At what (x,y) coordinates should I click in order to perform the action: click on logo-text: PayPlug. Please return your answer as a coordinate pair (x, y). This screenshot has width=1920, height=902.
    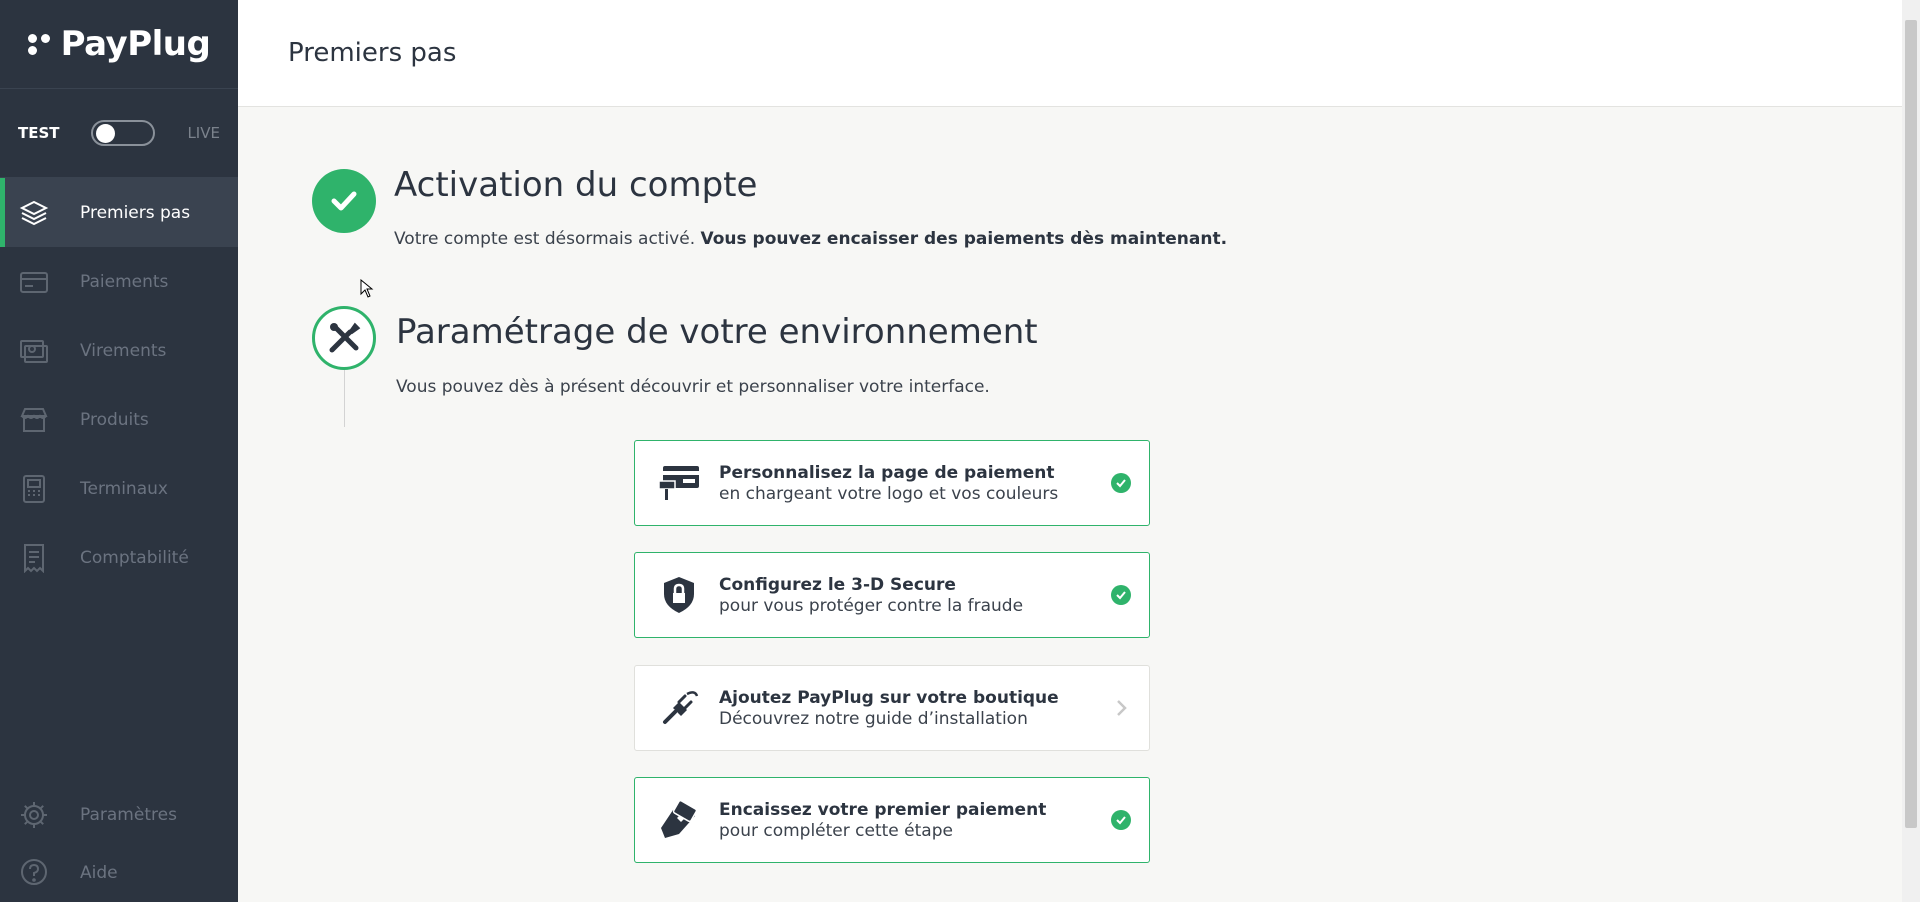
    Looking at the image, I should click on (135, 44).